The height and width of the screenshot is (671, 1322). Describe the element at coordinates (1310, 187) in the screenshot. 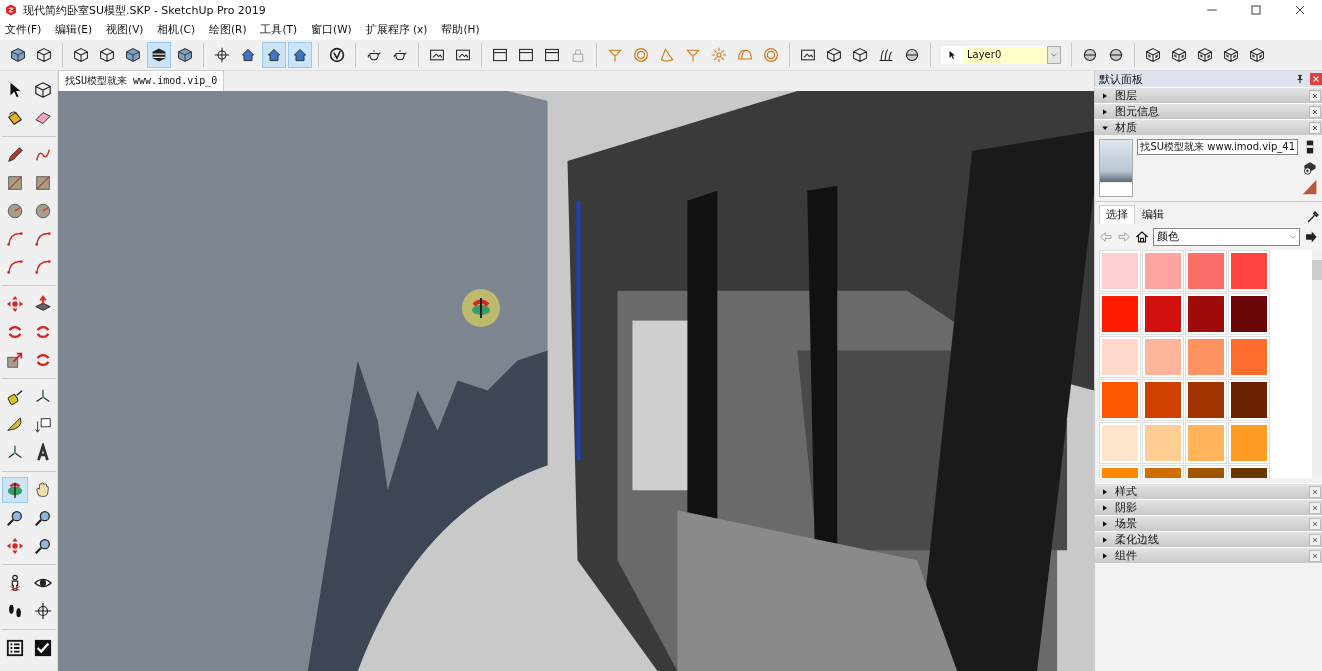

I see `triangle-icon` at that location.